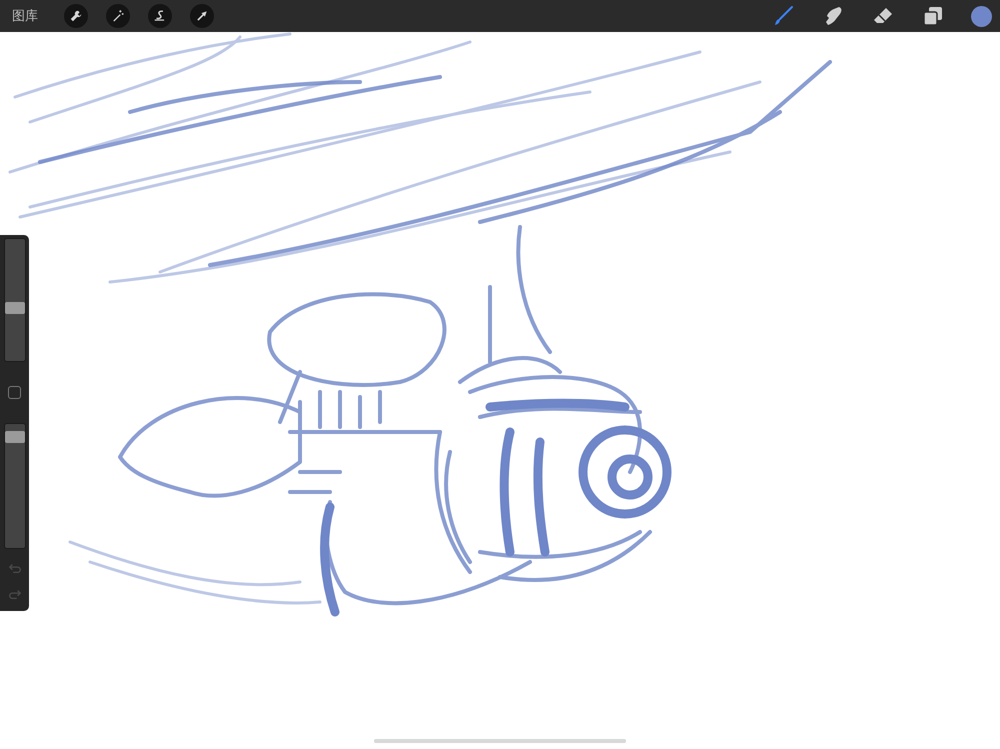 This screenshot has width=1000, height=749. Describe the element at coordinates (15, 300) in the screenshot. I see `brush-size-slider` at that location.